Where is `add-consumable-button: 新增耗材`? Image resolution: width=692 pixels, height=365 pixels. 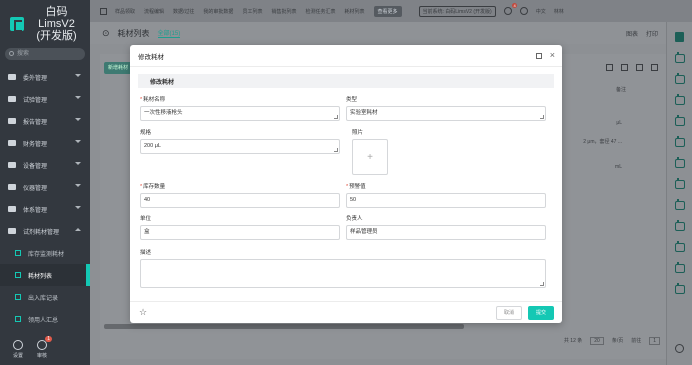
add-consumable-button: 新增耗材 is located at coordinates (118, 68).